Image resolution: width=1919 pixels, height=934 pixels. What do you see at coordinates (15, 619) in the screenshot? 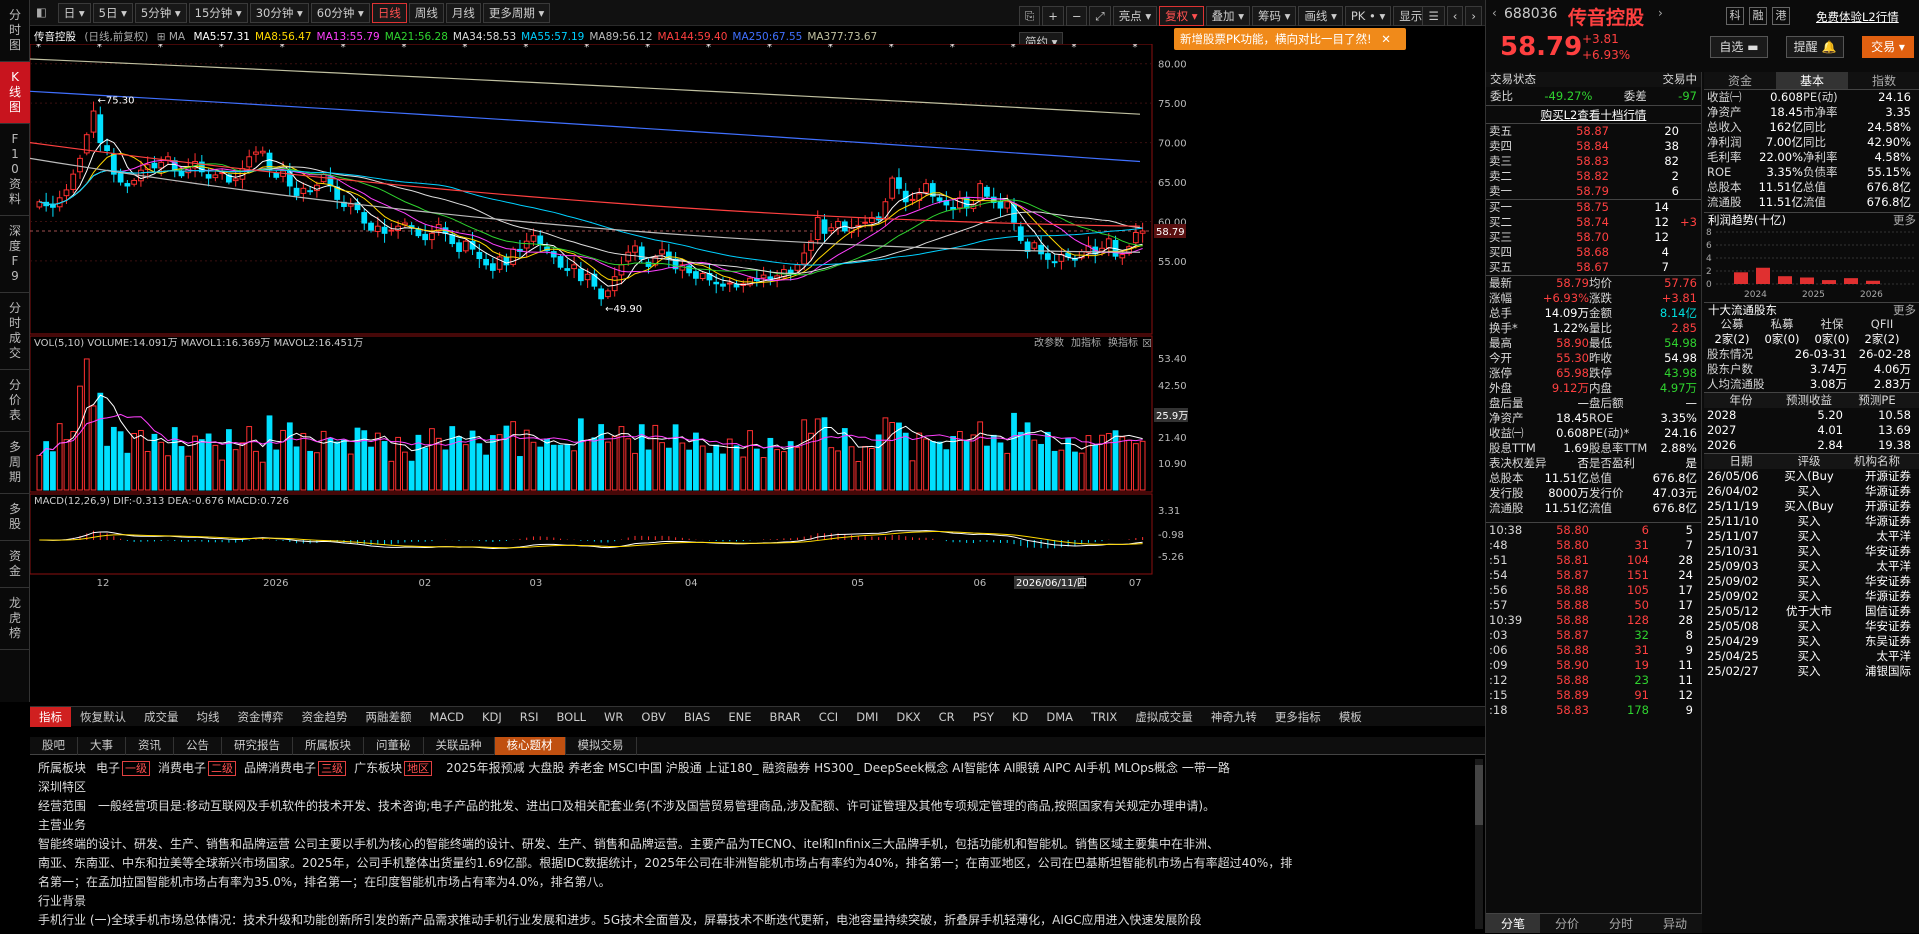
I see `sidebar-item: 龙虎榜` at bounding box center [15, 619].